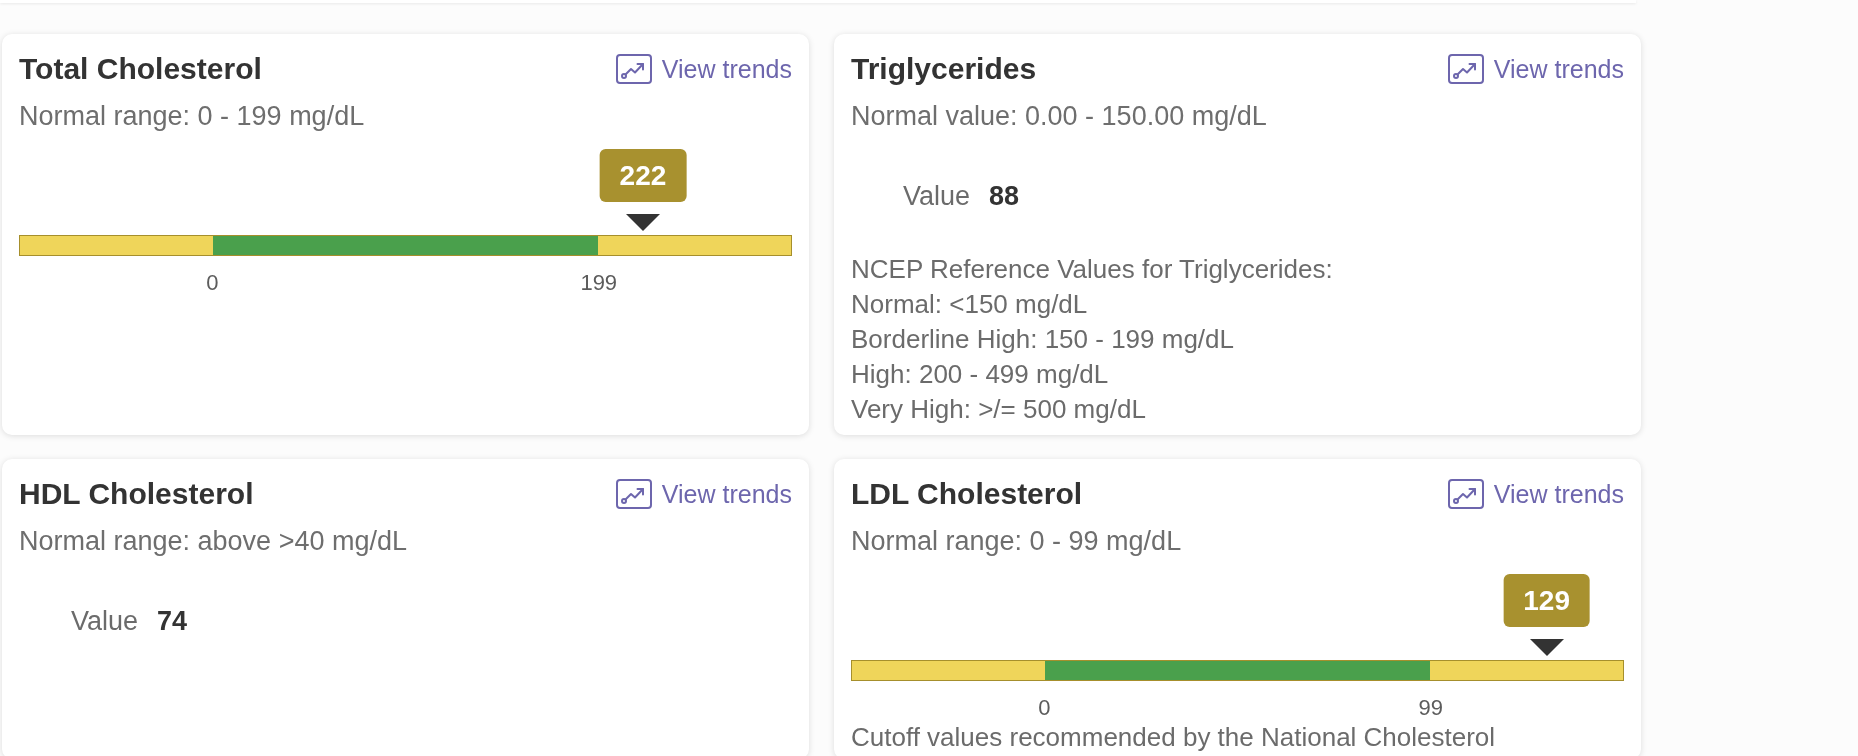  I want to click on range-tick-label: 199, so click(599, 283).